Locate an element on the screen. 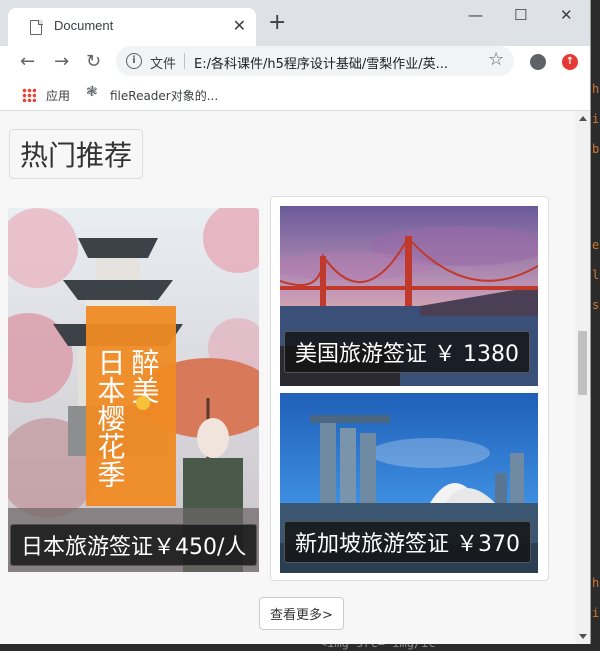  scroll-thumb is located at coordinates (582, 363).